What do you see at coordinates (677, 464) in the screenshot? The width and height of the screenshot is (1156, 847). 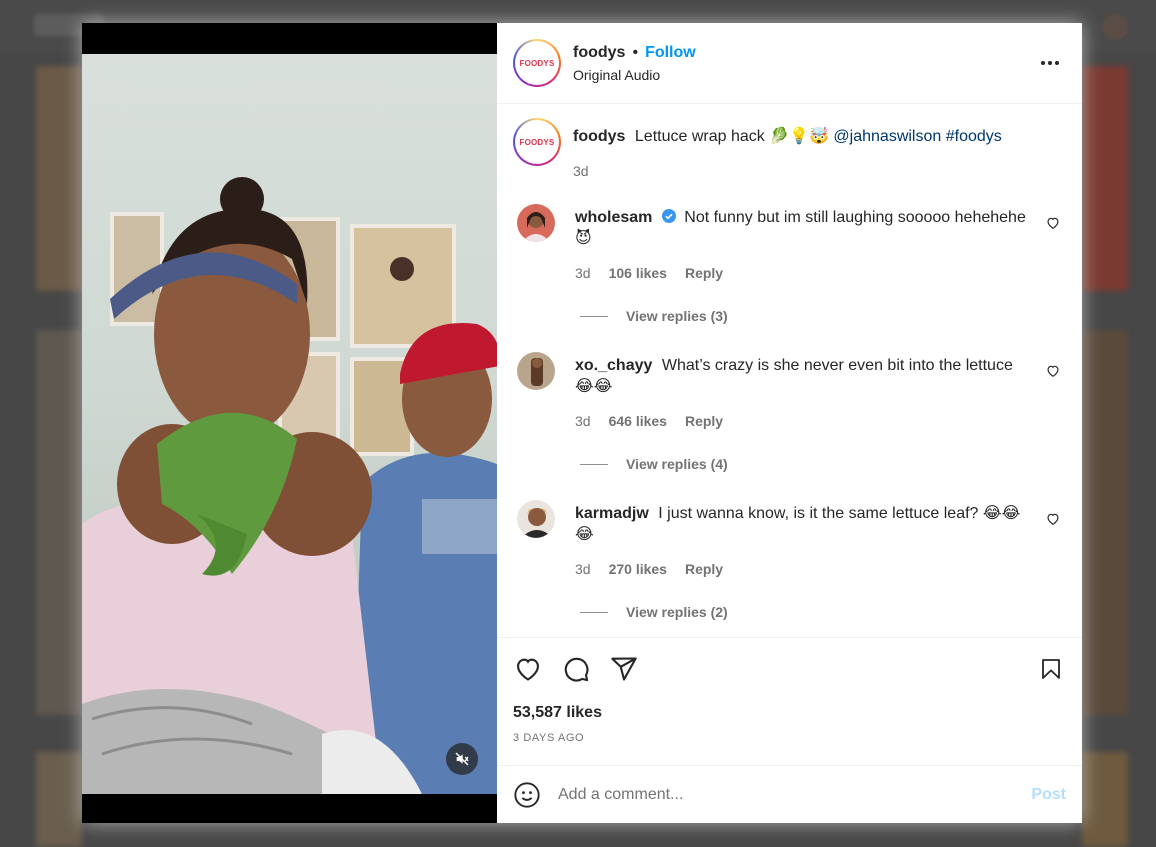 I see `view-replies-label: View replies (4)` at bounding box center [677, 464].